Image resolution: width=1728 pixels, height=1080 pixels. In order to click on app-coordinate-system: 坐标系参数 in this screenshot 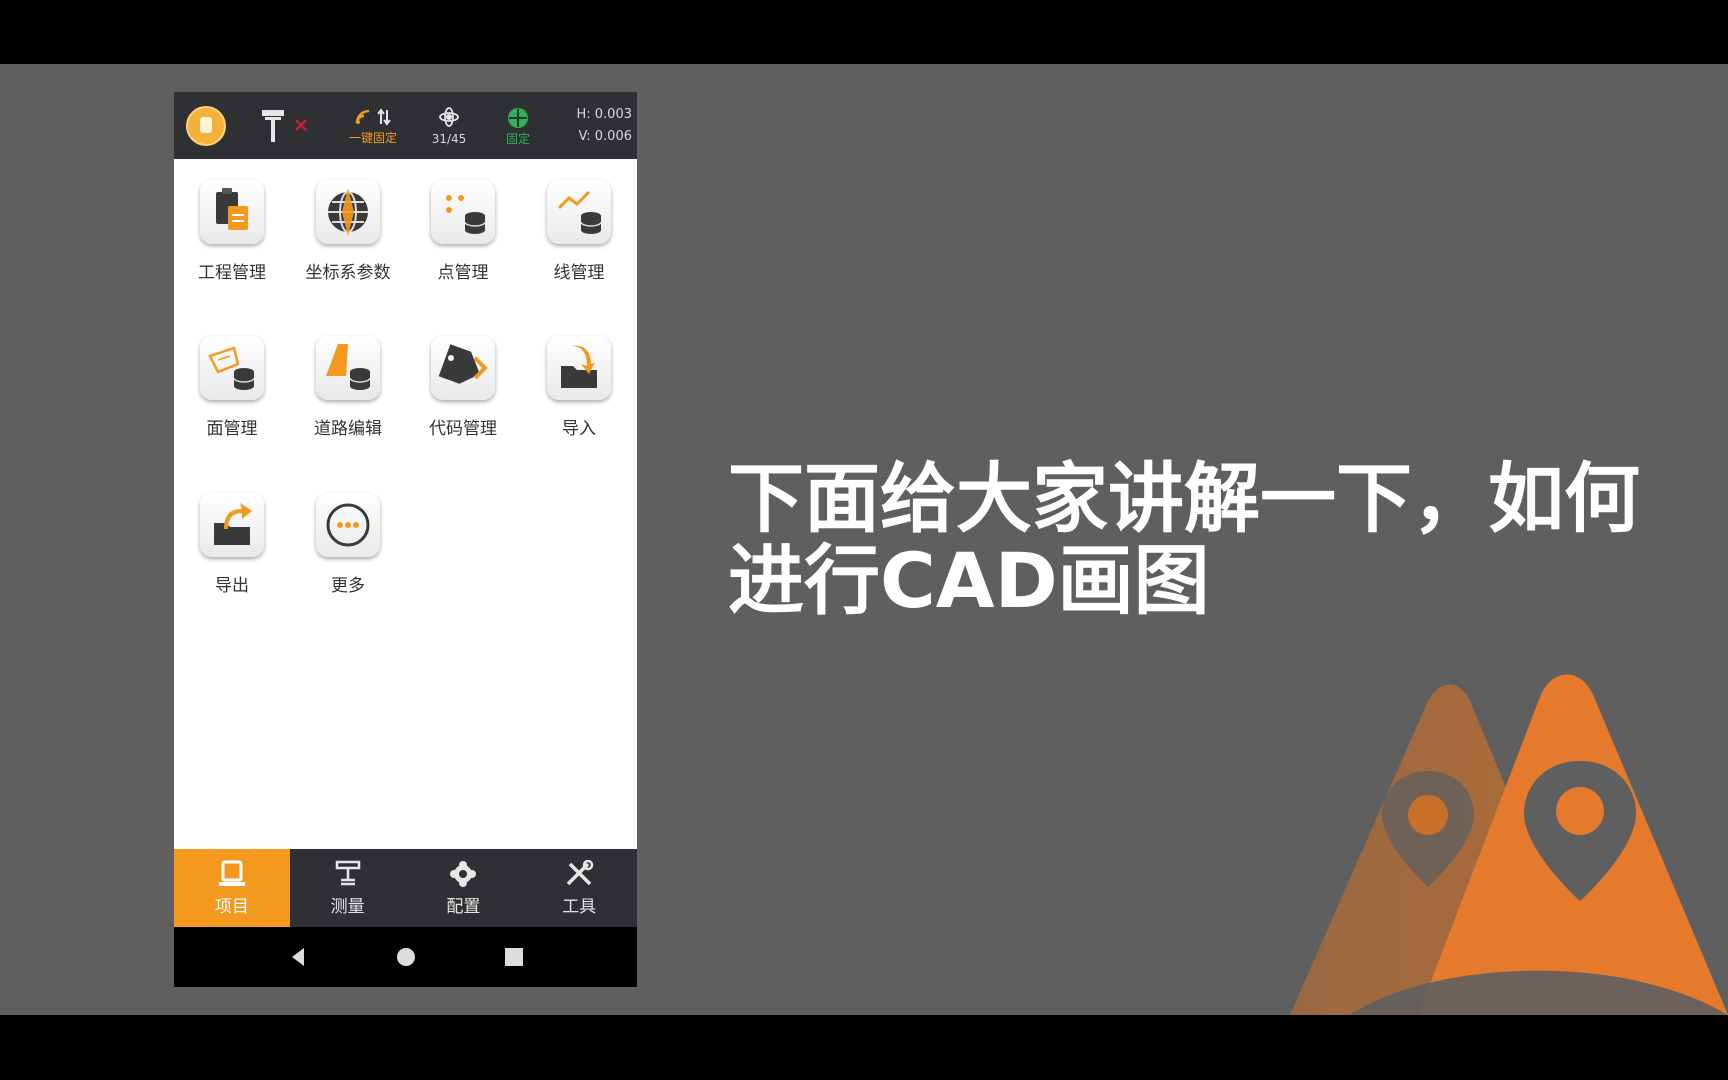, I will do `click(348, 245)`.